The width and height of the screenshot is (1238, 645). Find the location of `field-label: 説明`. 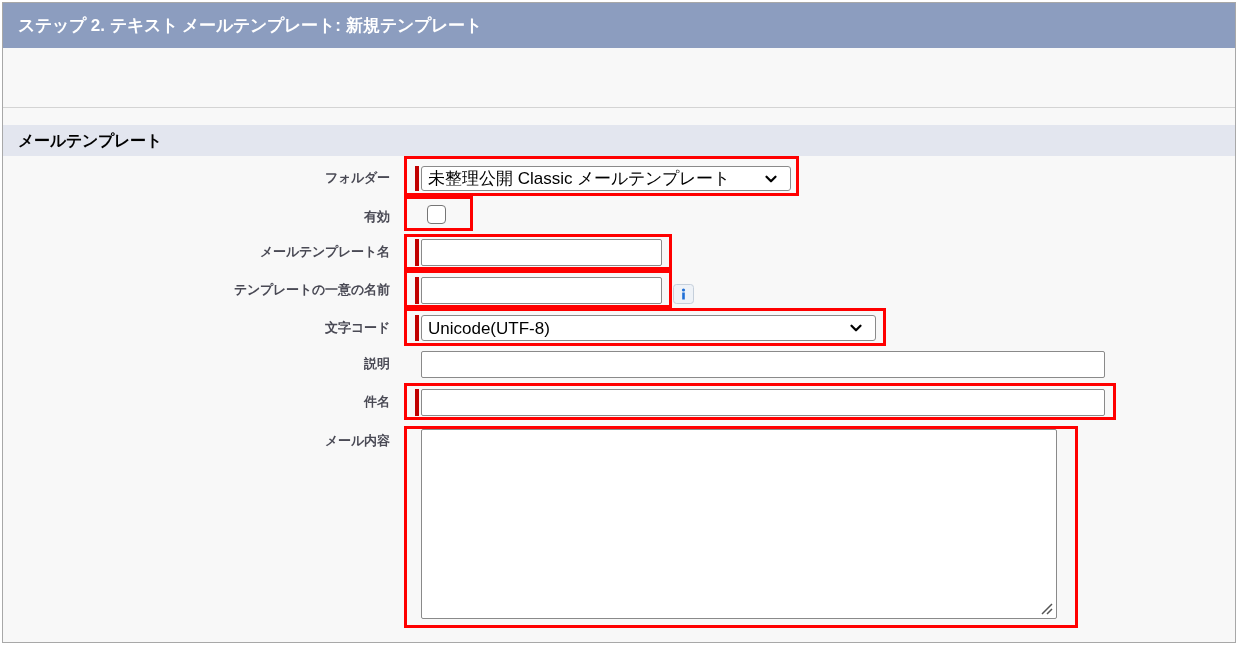

field-label: 説明 is located at coordinates (377, 363).